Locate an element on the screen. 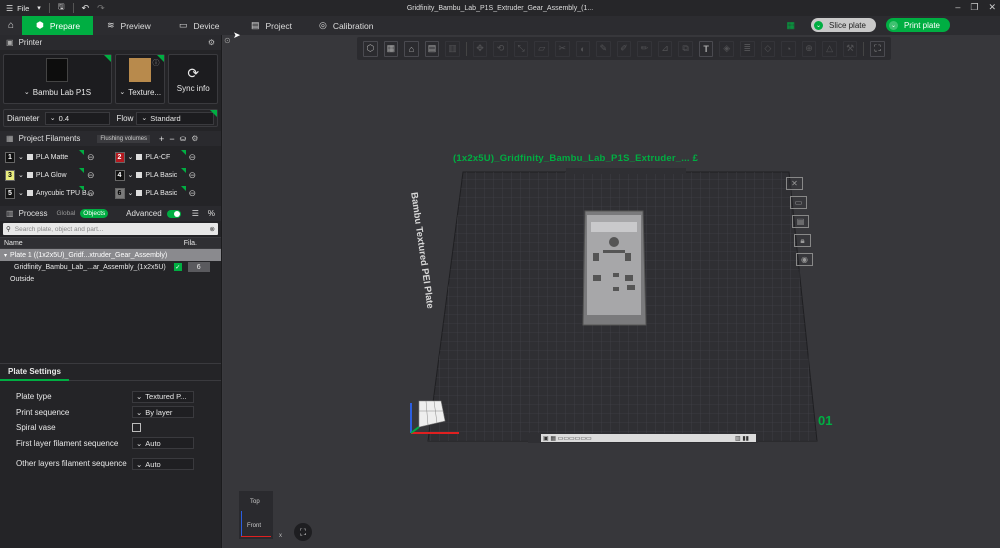  bed-label-icons: ▣ ▦ ▭▭▭▭▭▭ is located at coordinates (567, 439).